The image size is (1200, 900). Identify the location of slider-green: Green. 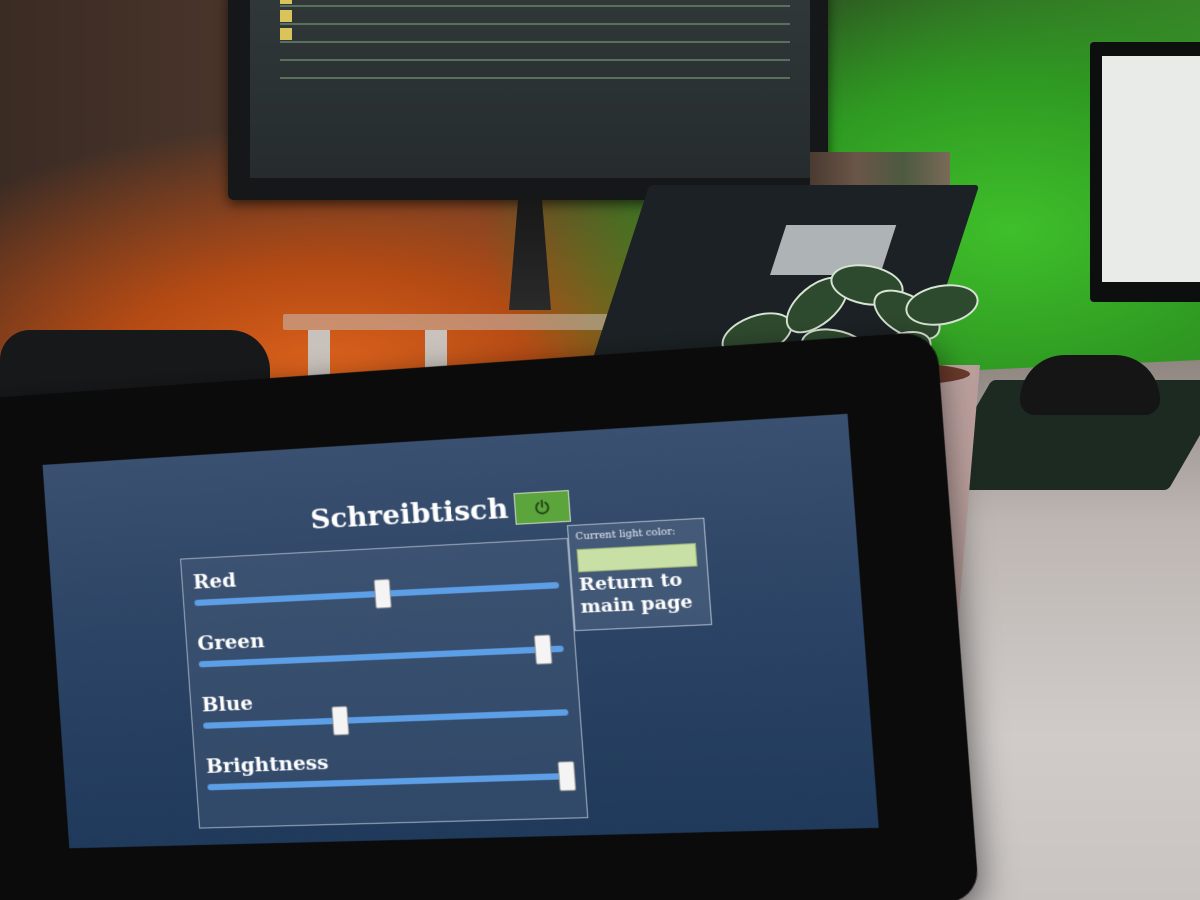
(380, 642).